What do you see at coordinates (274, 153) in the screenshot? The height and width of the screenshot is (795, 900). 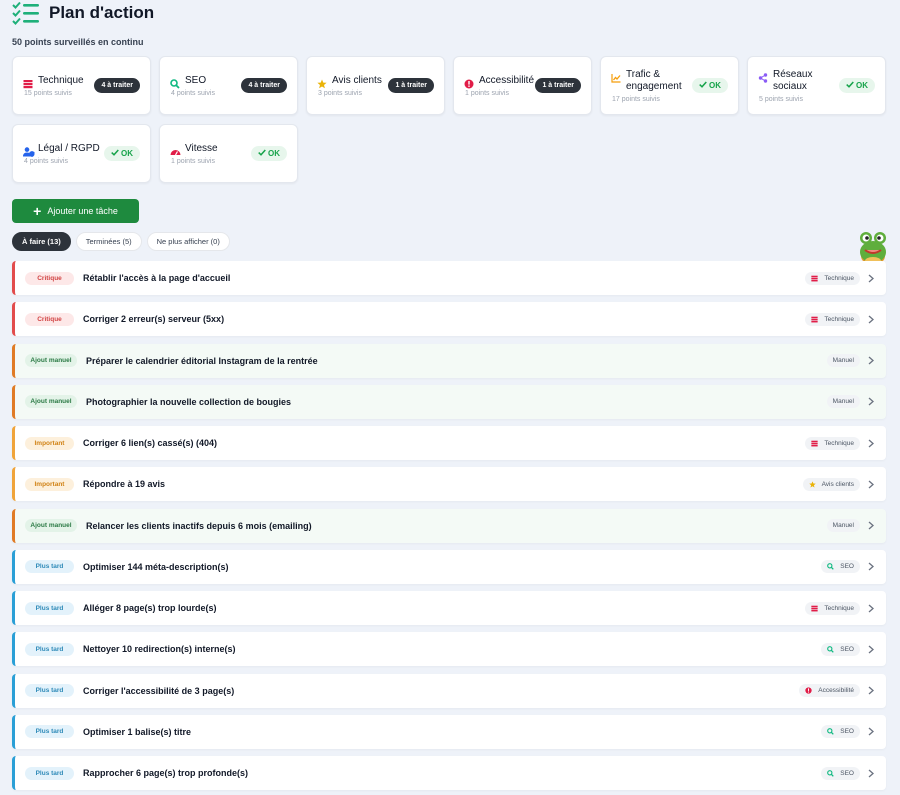 I see `status-badge-label: OK` at bounding box center [274, 153].